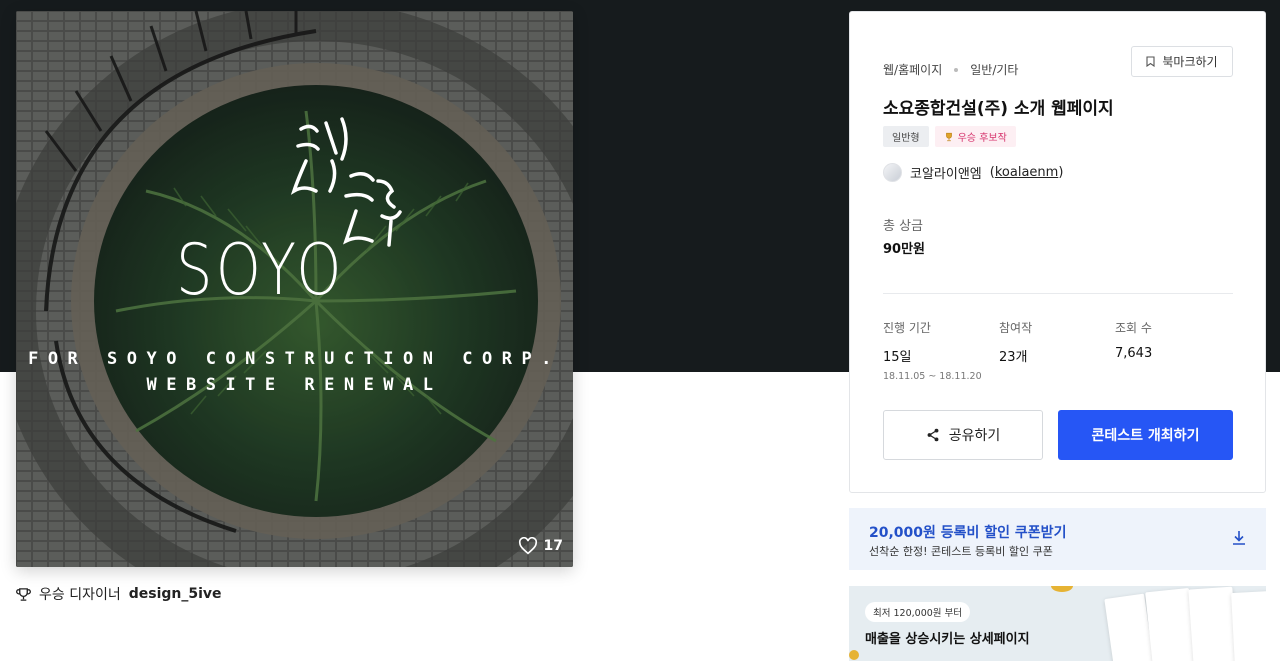 The height and width of the screenshot is (668, 1280). Describe the element at coordinates (994, 69) in the screenshot. I see `category-secondary: 일반/기타` at that location.